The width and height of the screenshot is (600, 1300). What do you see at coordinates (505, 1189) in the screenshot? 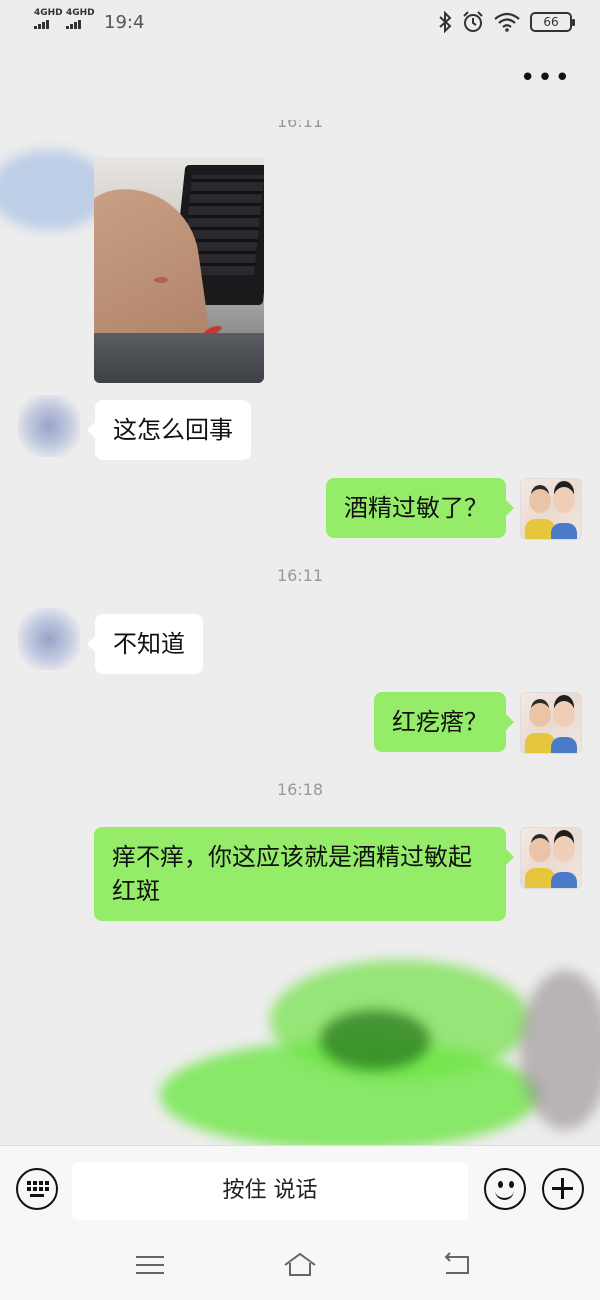
I see `emoji-icon` at bounding box center [505, 1189].